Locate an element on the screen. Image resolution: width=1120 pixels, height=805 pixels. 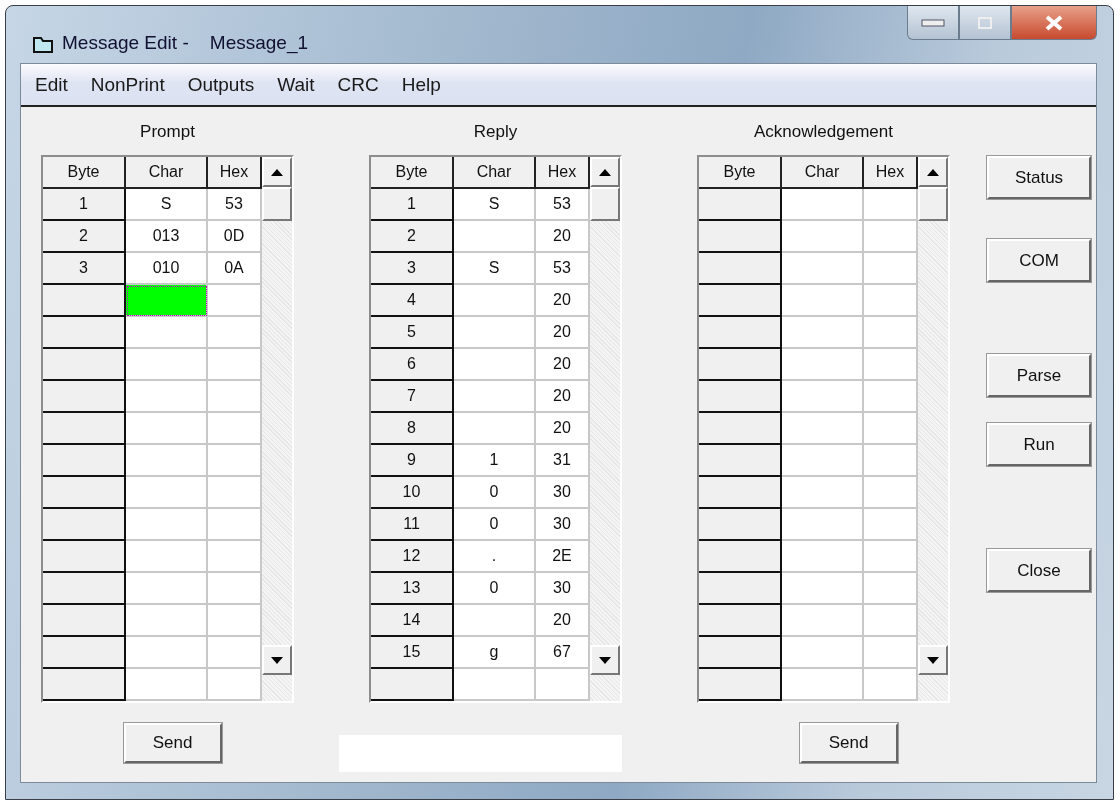
table-cell: 010 is located at coordinates (167, 269).